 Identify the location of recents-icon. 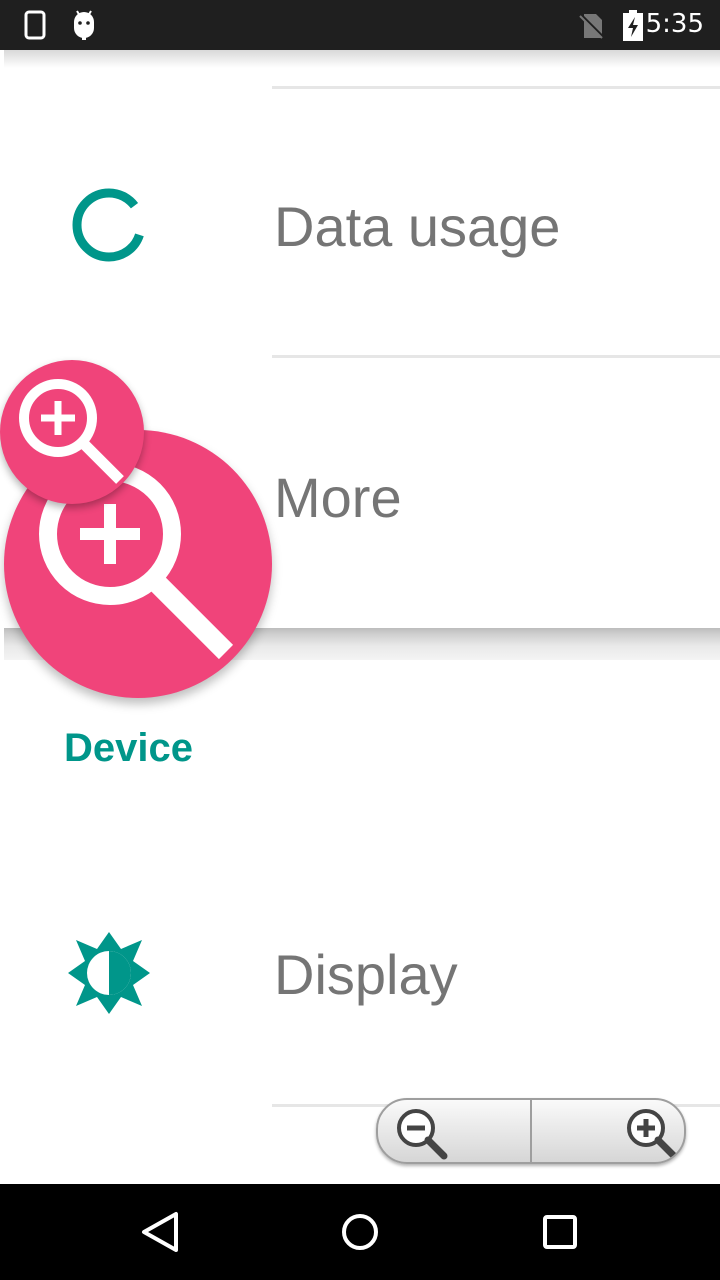
(560, 1232).